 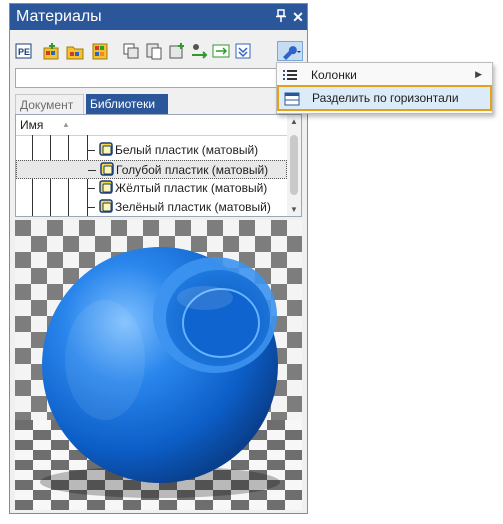 I want to click on new-library-icon, so click(x=100, y=51).